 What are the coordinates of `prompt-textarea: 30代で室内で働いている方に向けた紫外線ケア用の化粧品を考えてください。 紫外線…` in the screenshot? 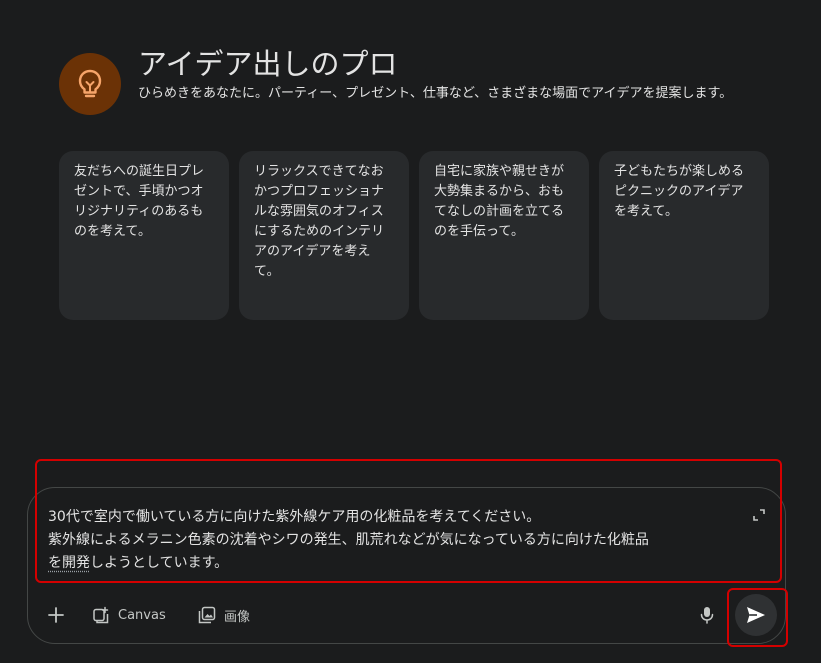 It's located at (398, 540).